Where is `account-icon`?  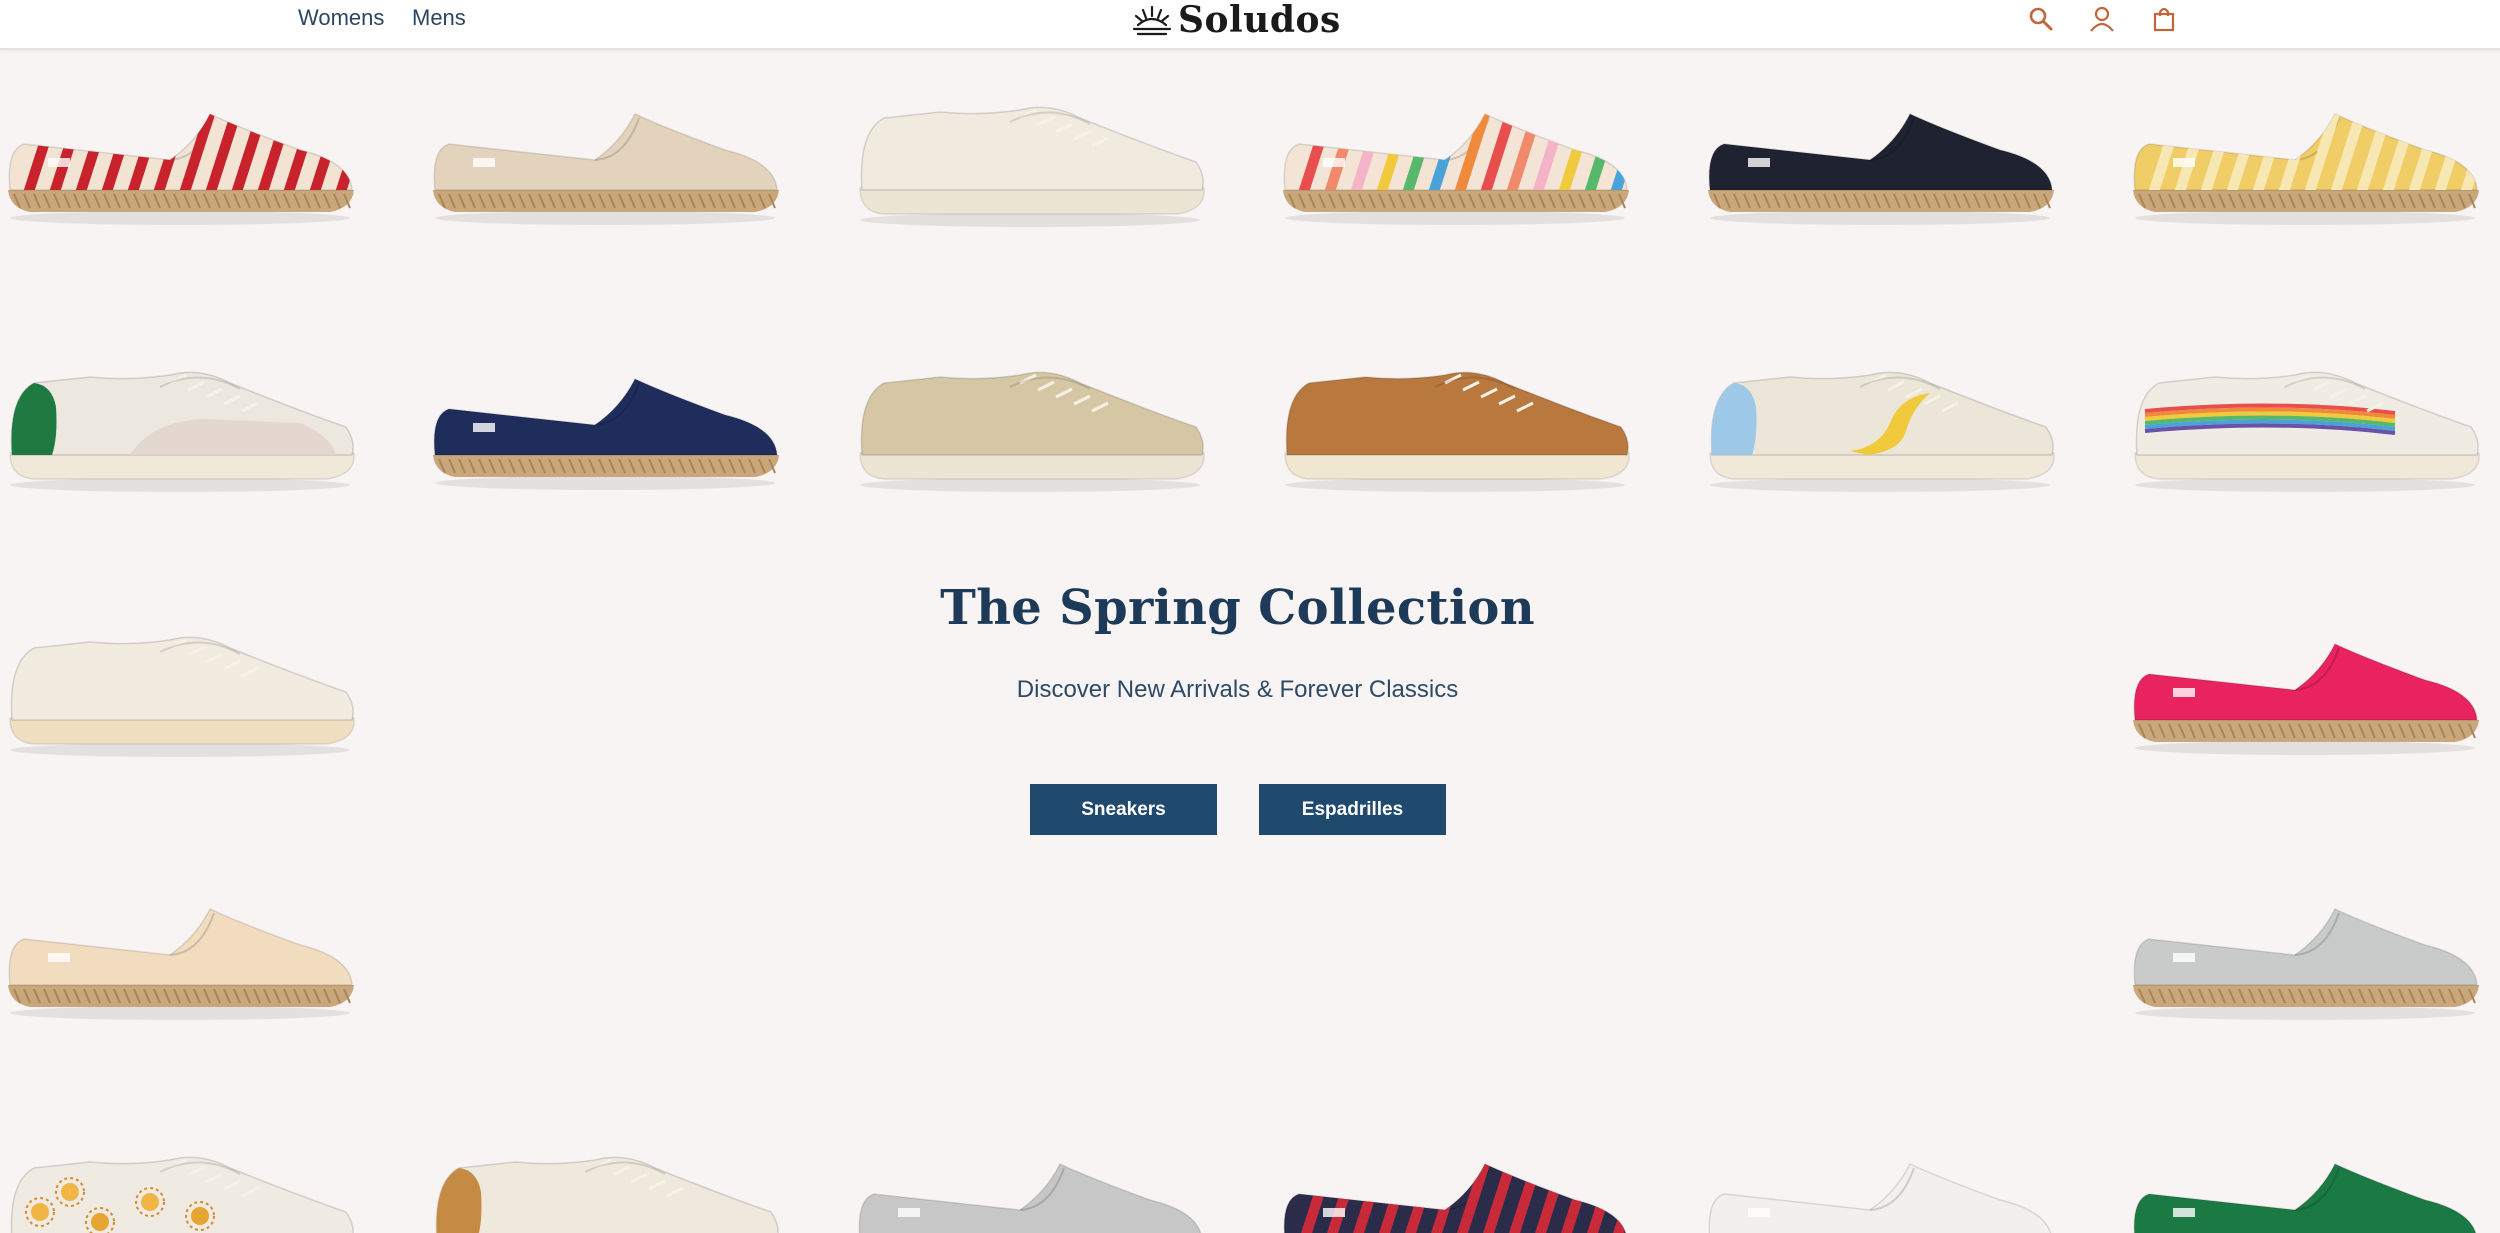
account-icon is located at coordinates (2102, 19).